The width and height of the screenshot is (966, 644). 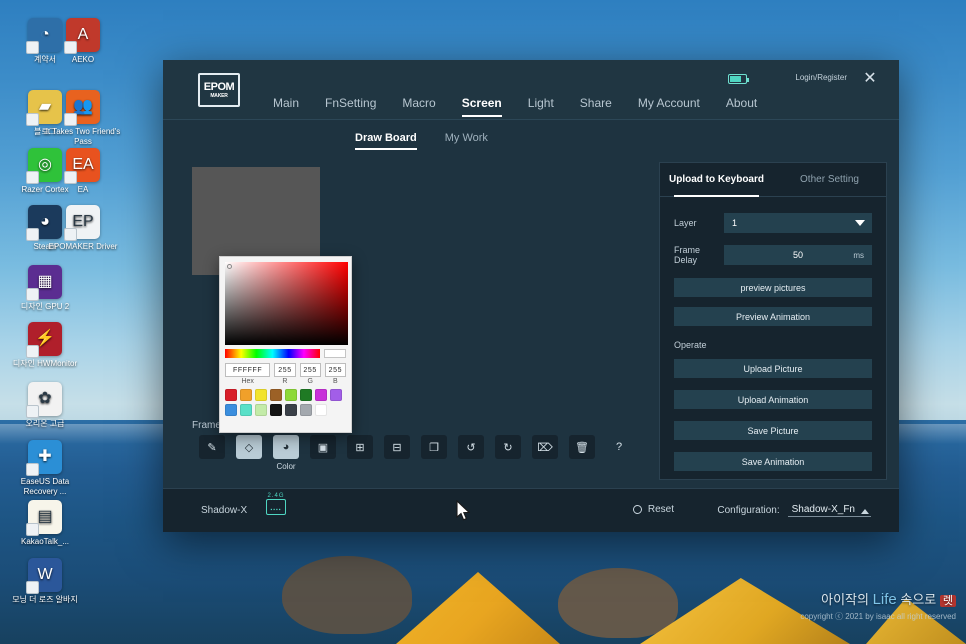 I want to click on eraser-tool: ◇, so click(x=249, y=447).